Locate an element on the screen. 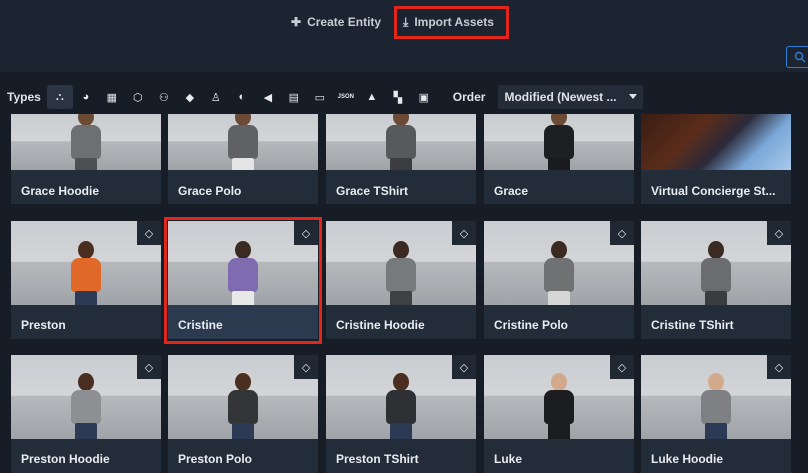 The height and width of the screenshot is (473, 808). import-assets-label: Import Assets is located at coordinates (454, 22).